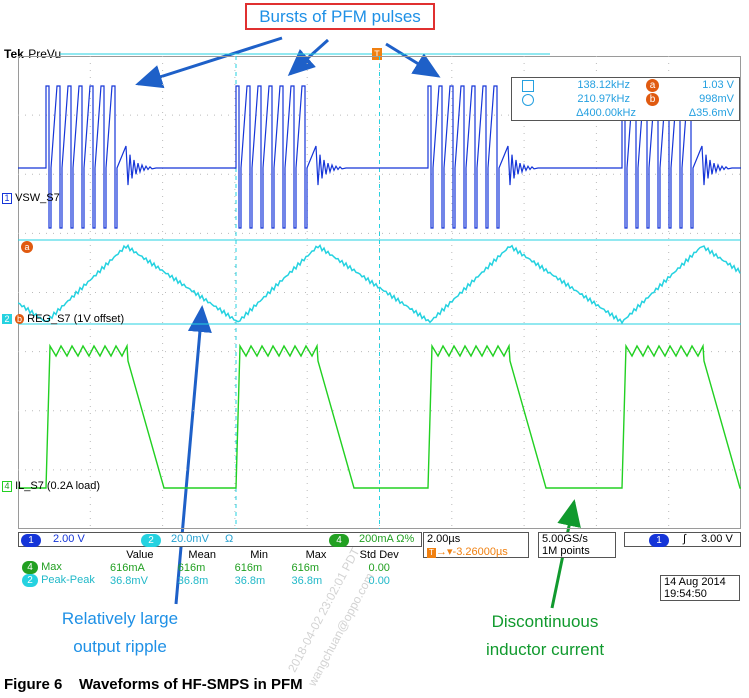  Describe the element at coordinates (565, 539) in the screenshot. I see `sample-rate: 5.00GS/s` at that location.